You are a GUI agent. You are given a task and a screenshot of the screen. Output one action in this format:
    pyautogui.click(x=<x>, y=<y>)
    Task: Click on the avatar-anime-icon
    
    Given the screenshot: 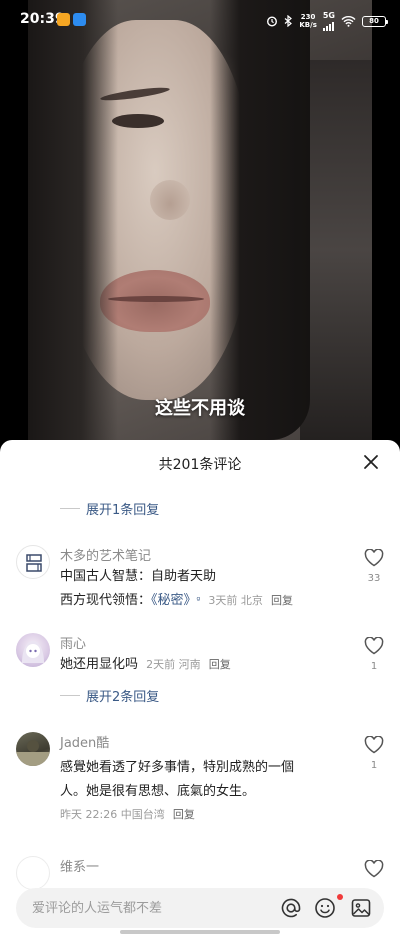 What is the action you would take?
    pyautogui.click(x=33, y=652)
    